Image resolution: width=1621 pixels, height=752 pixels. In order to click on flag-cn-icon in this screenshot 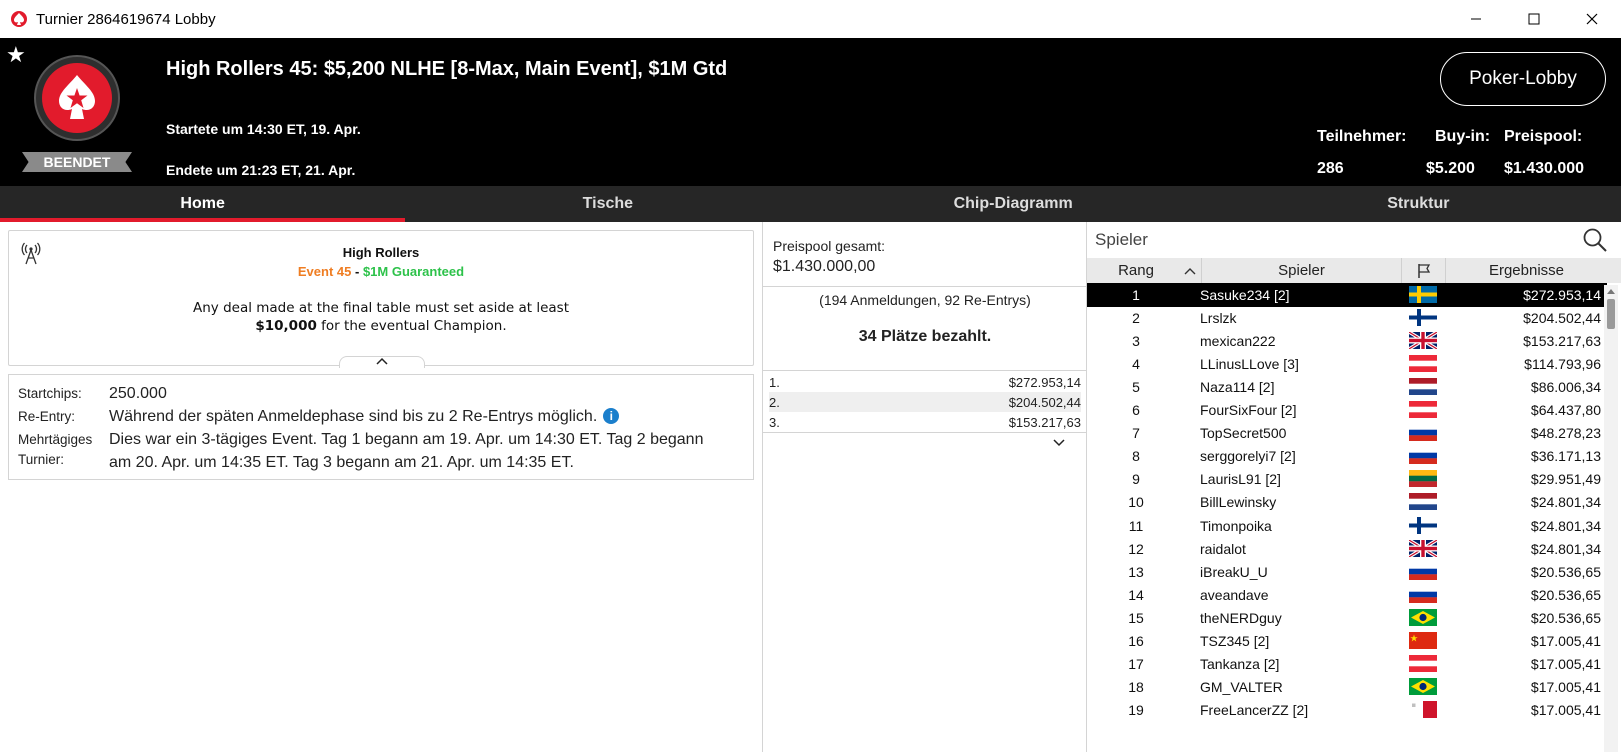, I will do `click(1423, 640)`.